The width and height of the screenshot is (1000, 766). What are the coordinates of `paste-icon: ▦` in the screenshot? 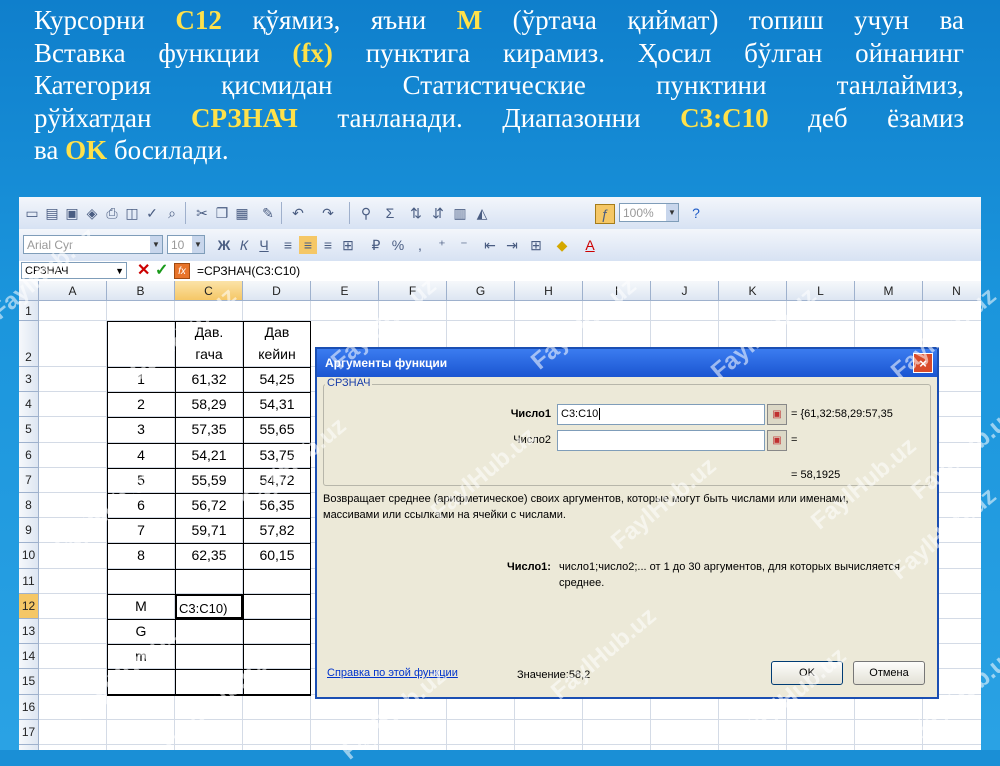 It's located at (242, 213).